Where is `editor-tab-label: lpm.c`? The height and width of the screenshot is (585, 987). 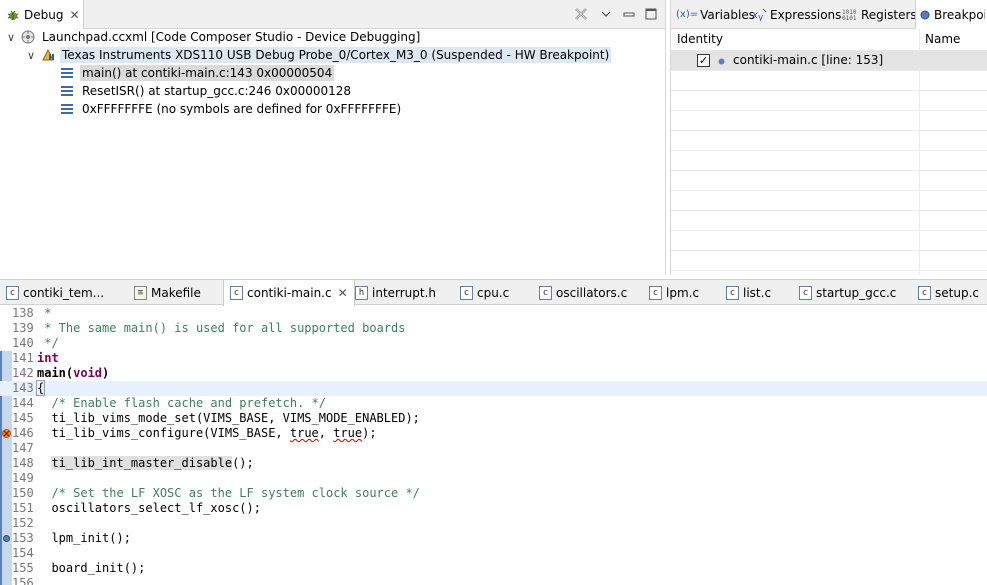
editor-tab-label: lpm.c is located at coordinates (683, 292).